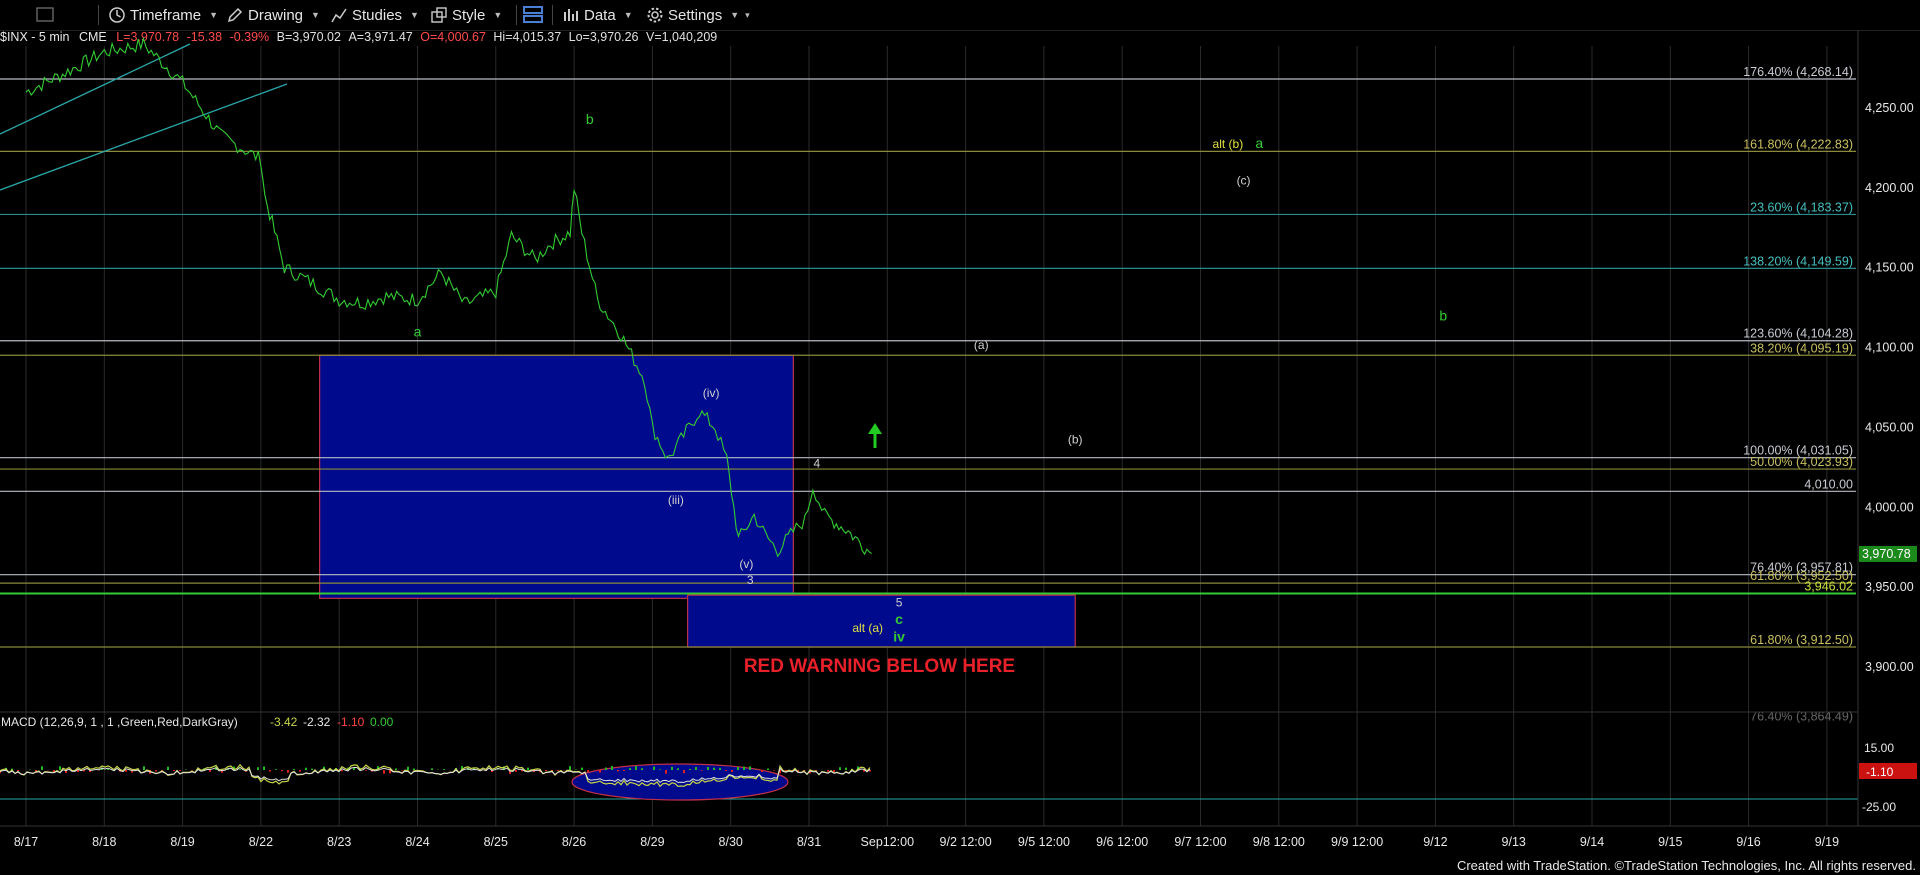 The image size is (1920, 875). I want to click on y-tick-label: 4,000.00, so click(1889, 507).